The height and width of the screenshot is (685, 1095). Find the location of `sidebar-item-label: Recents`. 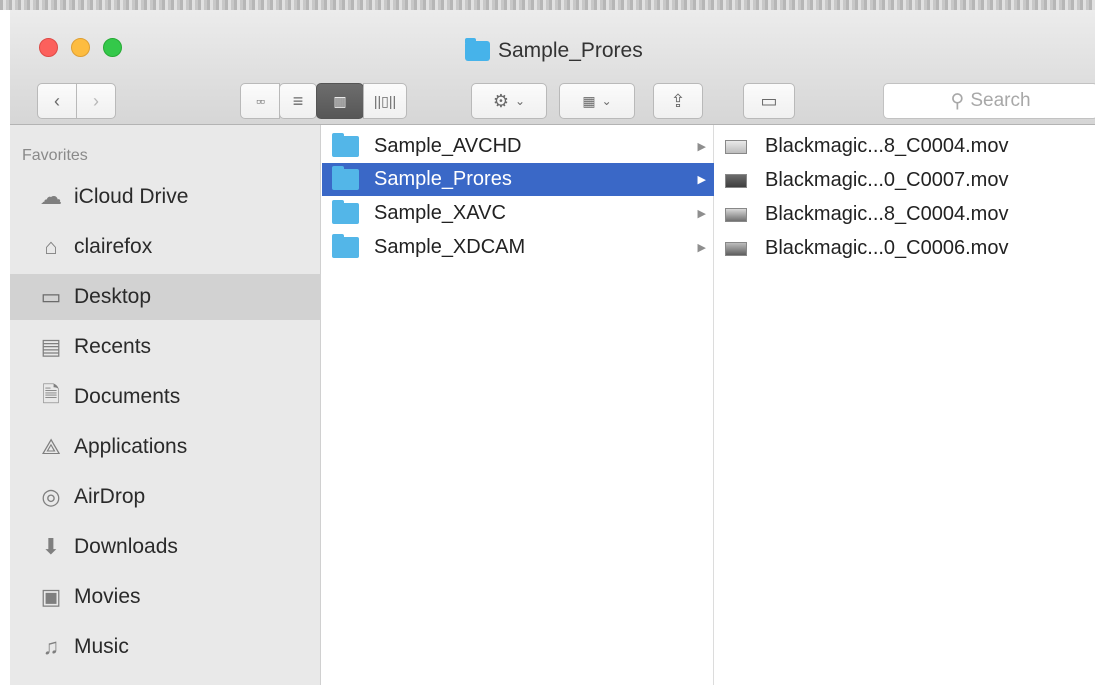

sidebar-item-label: Recents is located at coordinates (113, 346).